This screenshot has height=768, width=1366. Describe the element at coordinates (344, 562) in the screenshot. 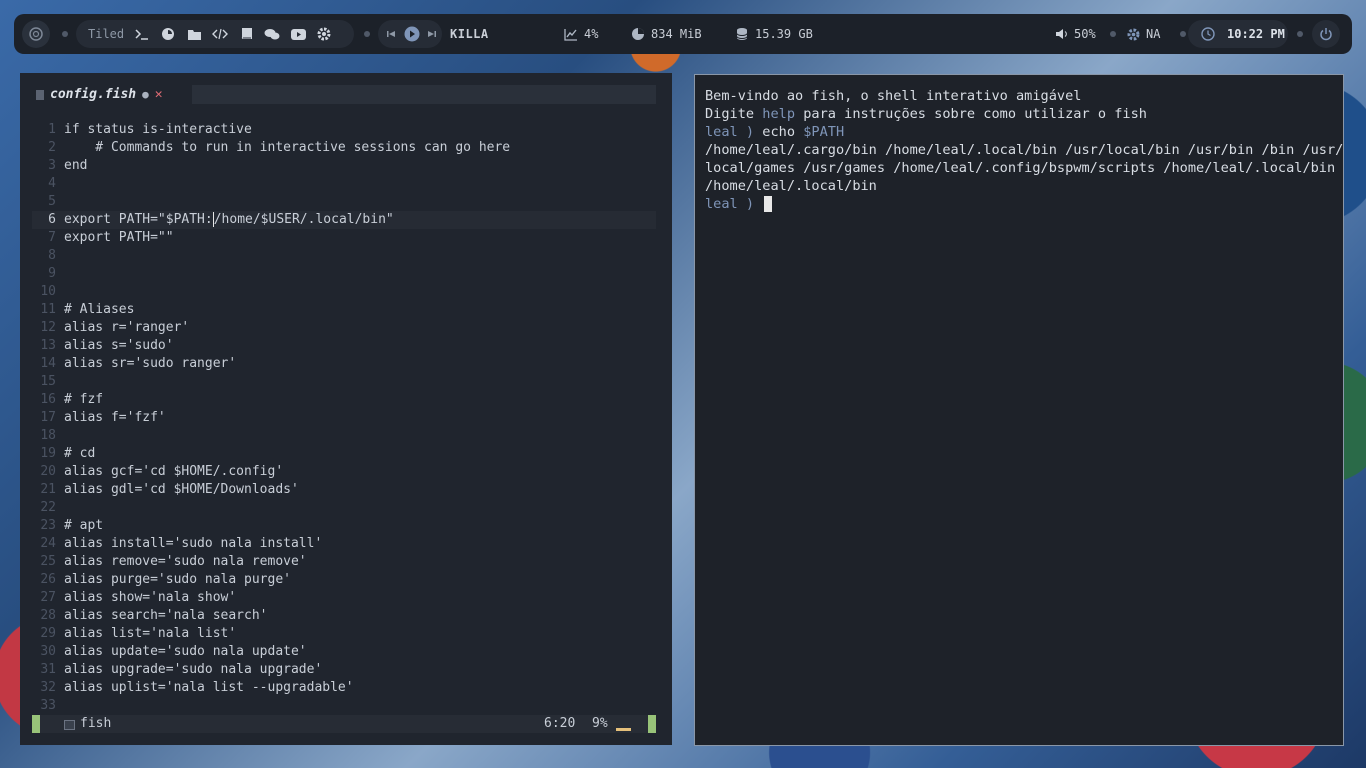

I see `code-line: 25 alias remove='sudo nala remove'` at that location.